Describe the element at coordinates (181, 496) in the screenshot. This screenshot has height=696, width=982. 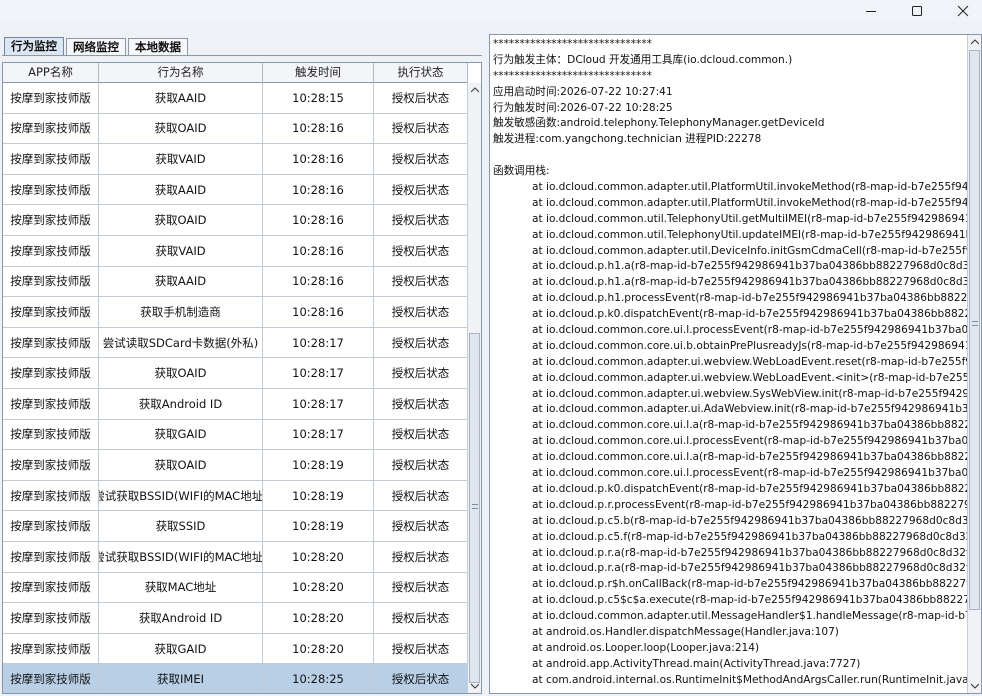
I see `cell-behavior-name: 尝试获取BSSID(WIFI的MAC地址)` at that location.